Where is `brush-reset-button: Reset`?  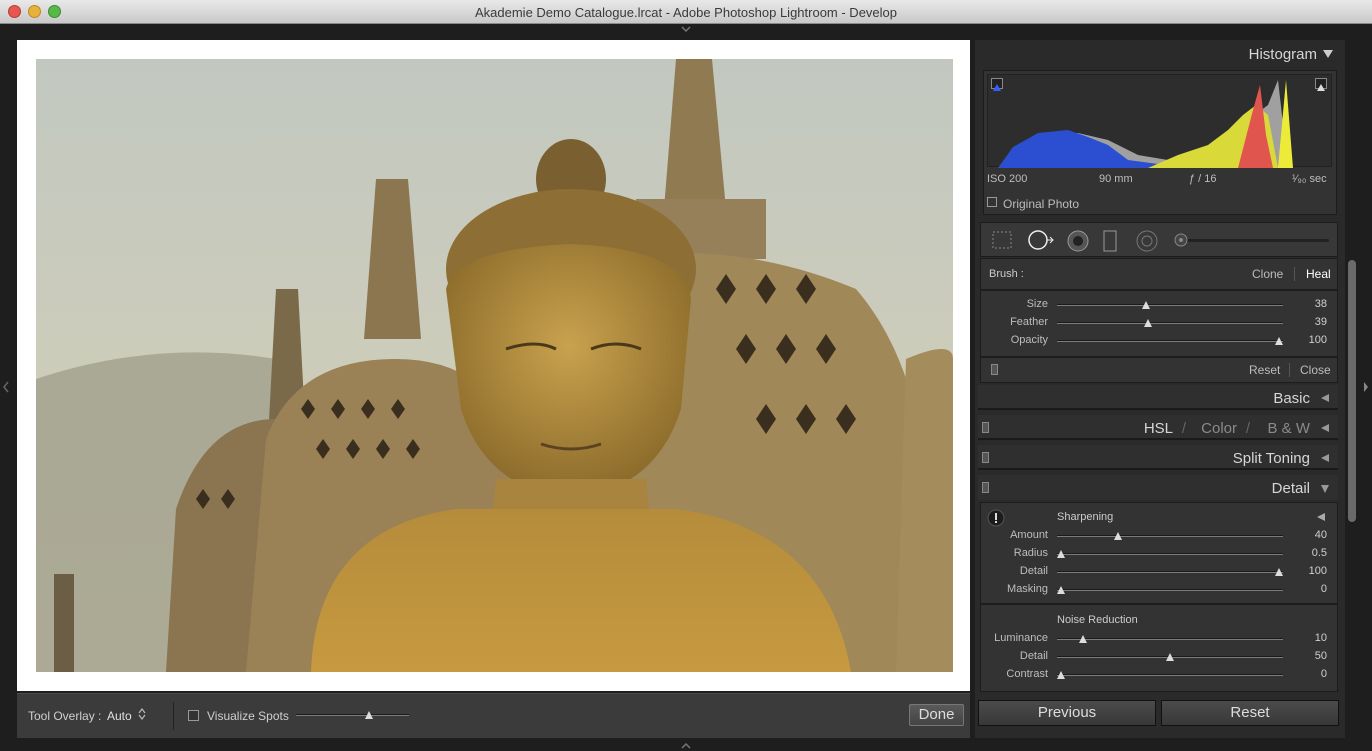
brush-reset-button: Reset is located at coordinates (1264, 370).